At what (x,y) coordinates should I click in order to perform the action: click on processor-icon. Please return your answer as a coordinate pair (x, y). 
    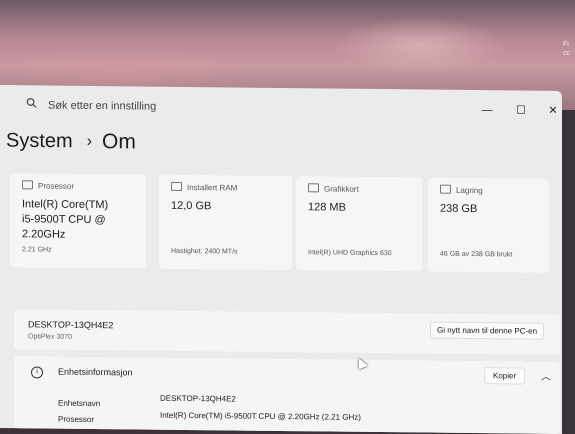
    Looking at the image, I should click on (27, 185).